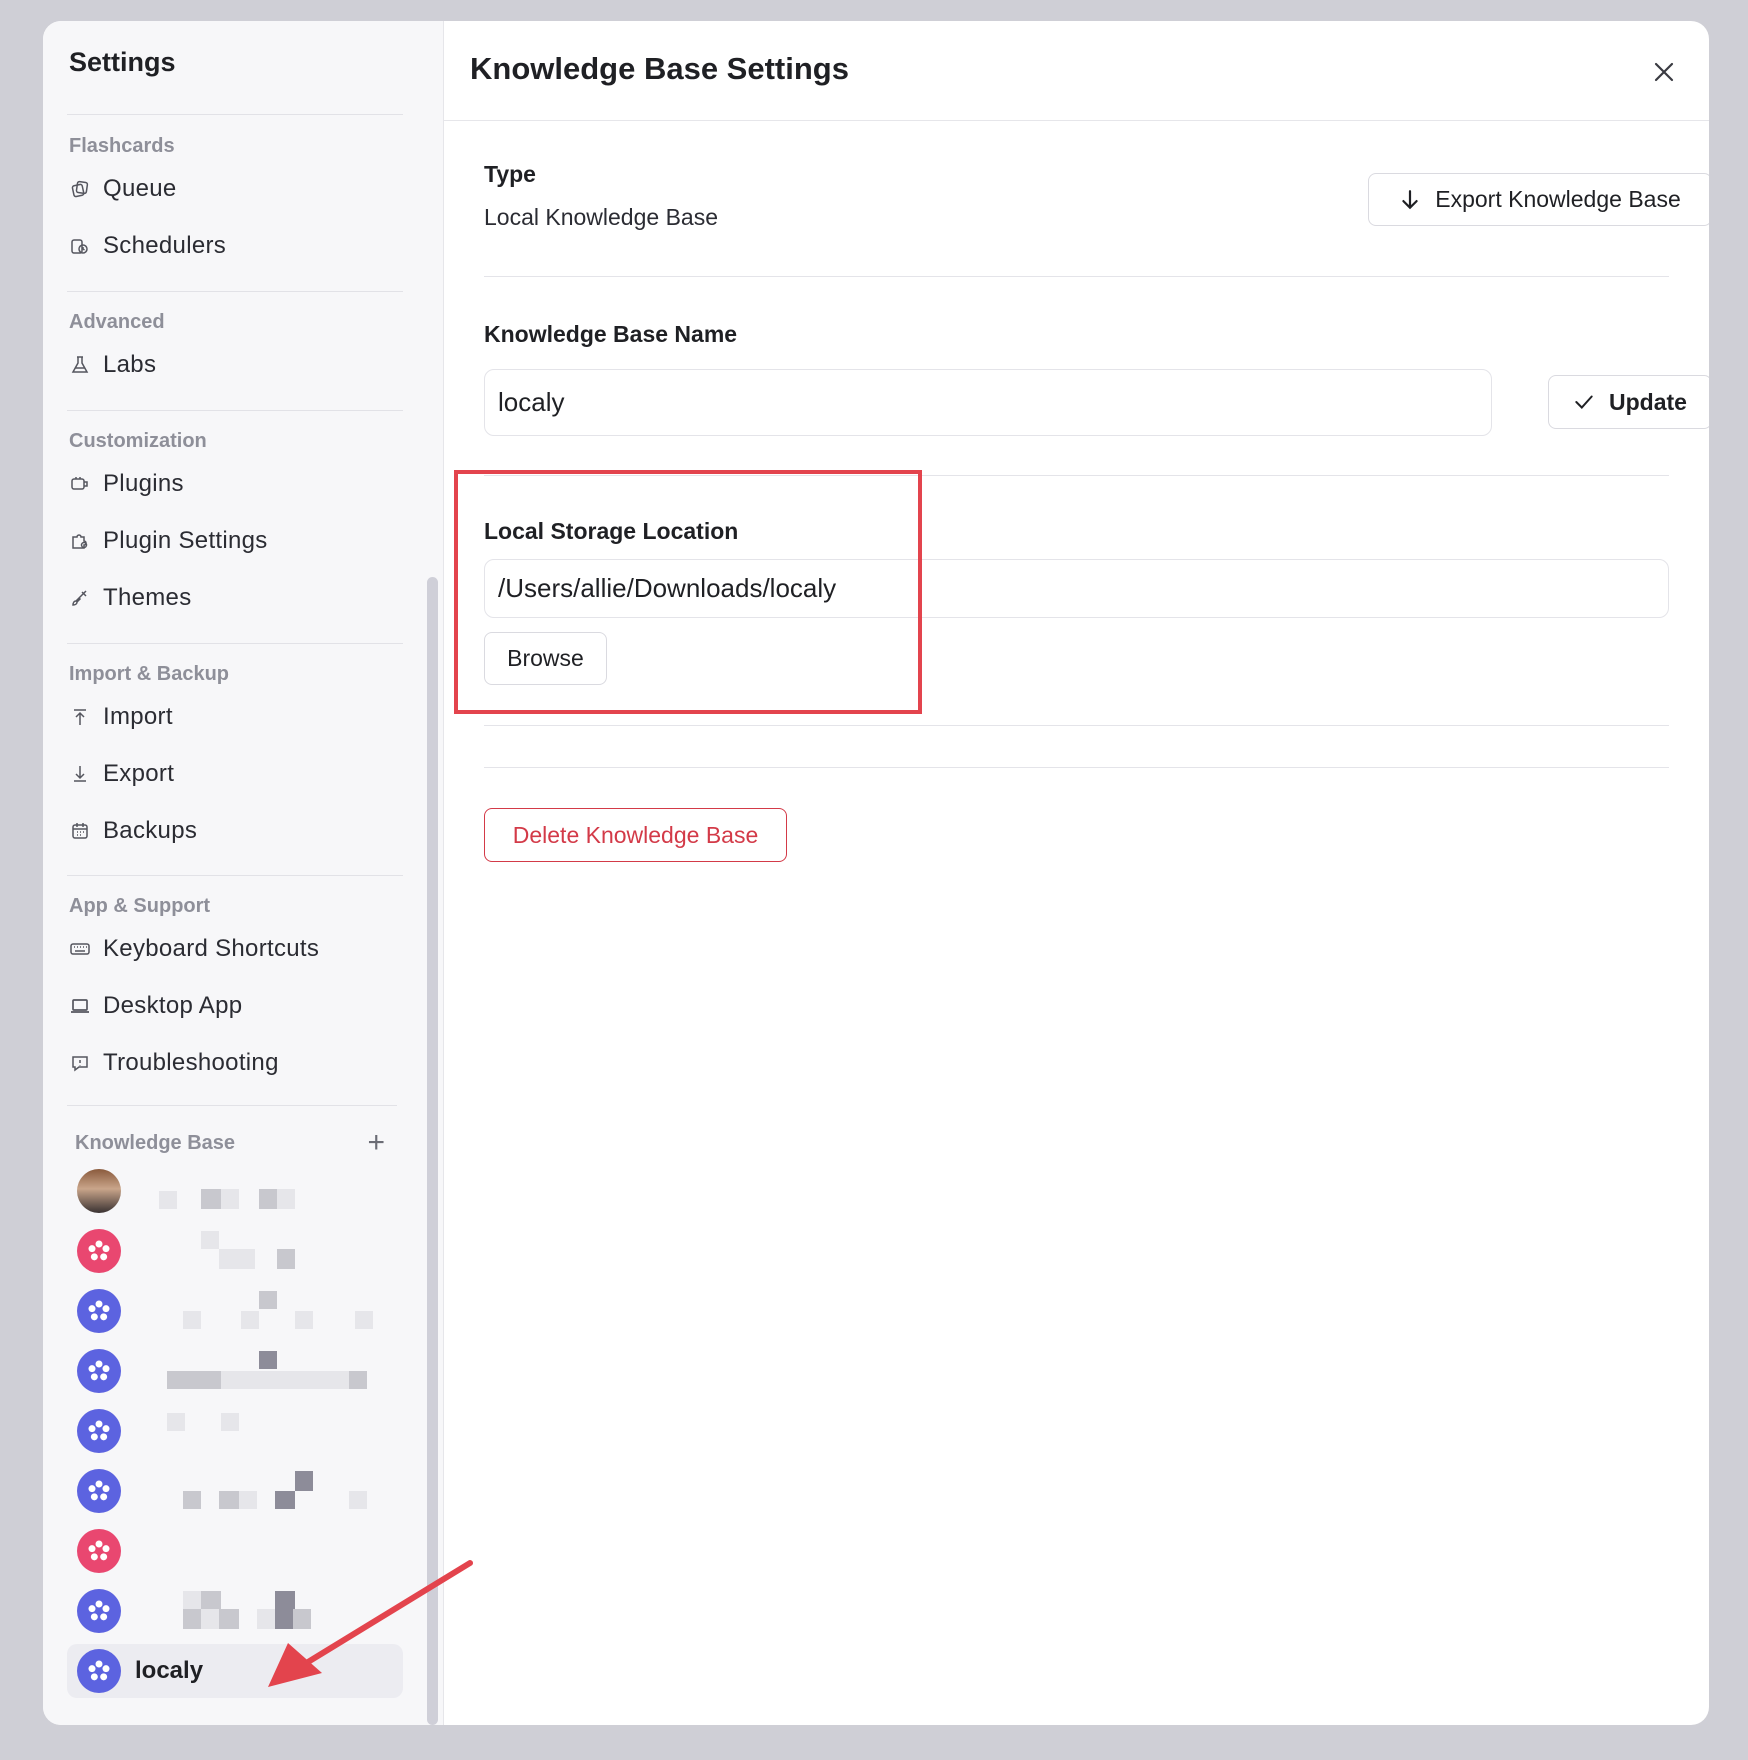 This screenshot has width=1748, height=1760. What do you see at coordinates (659, 68) in the screenshot?
I see `page-title: Knowledge Base Settings` at bounding box center [659, 68].